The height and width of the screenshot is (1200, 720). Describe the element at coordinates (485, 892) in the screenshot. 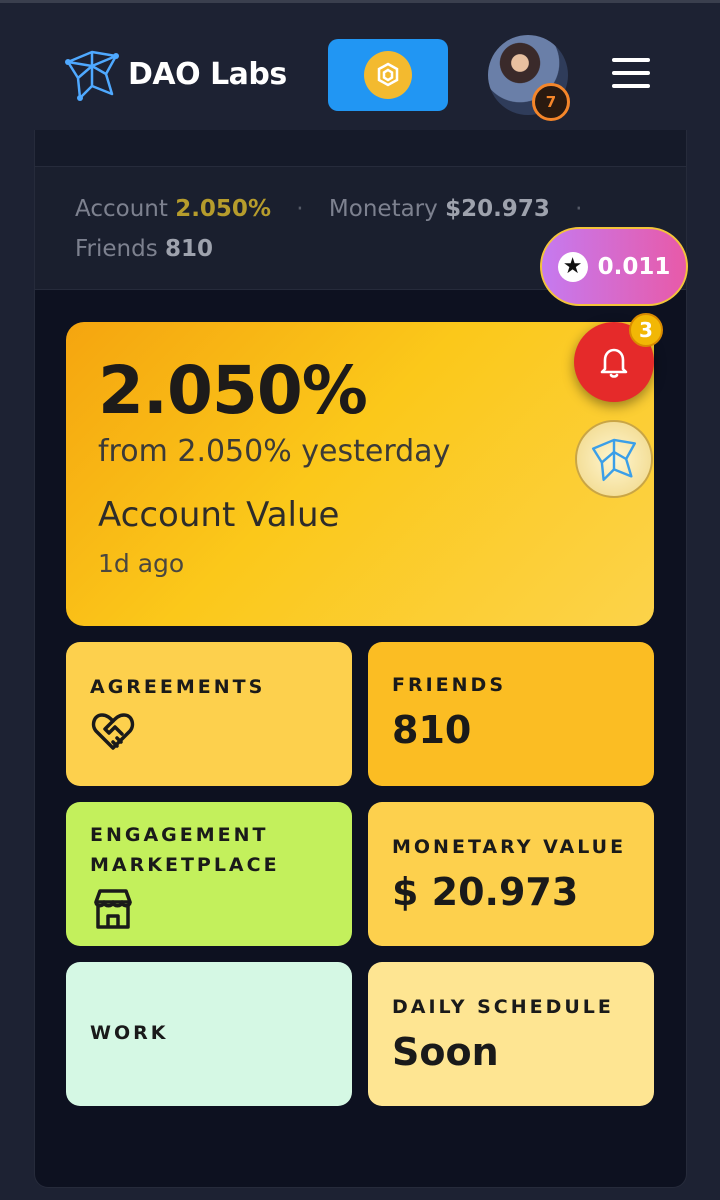

I see `monetary-amount: $ 20.973` at that location.